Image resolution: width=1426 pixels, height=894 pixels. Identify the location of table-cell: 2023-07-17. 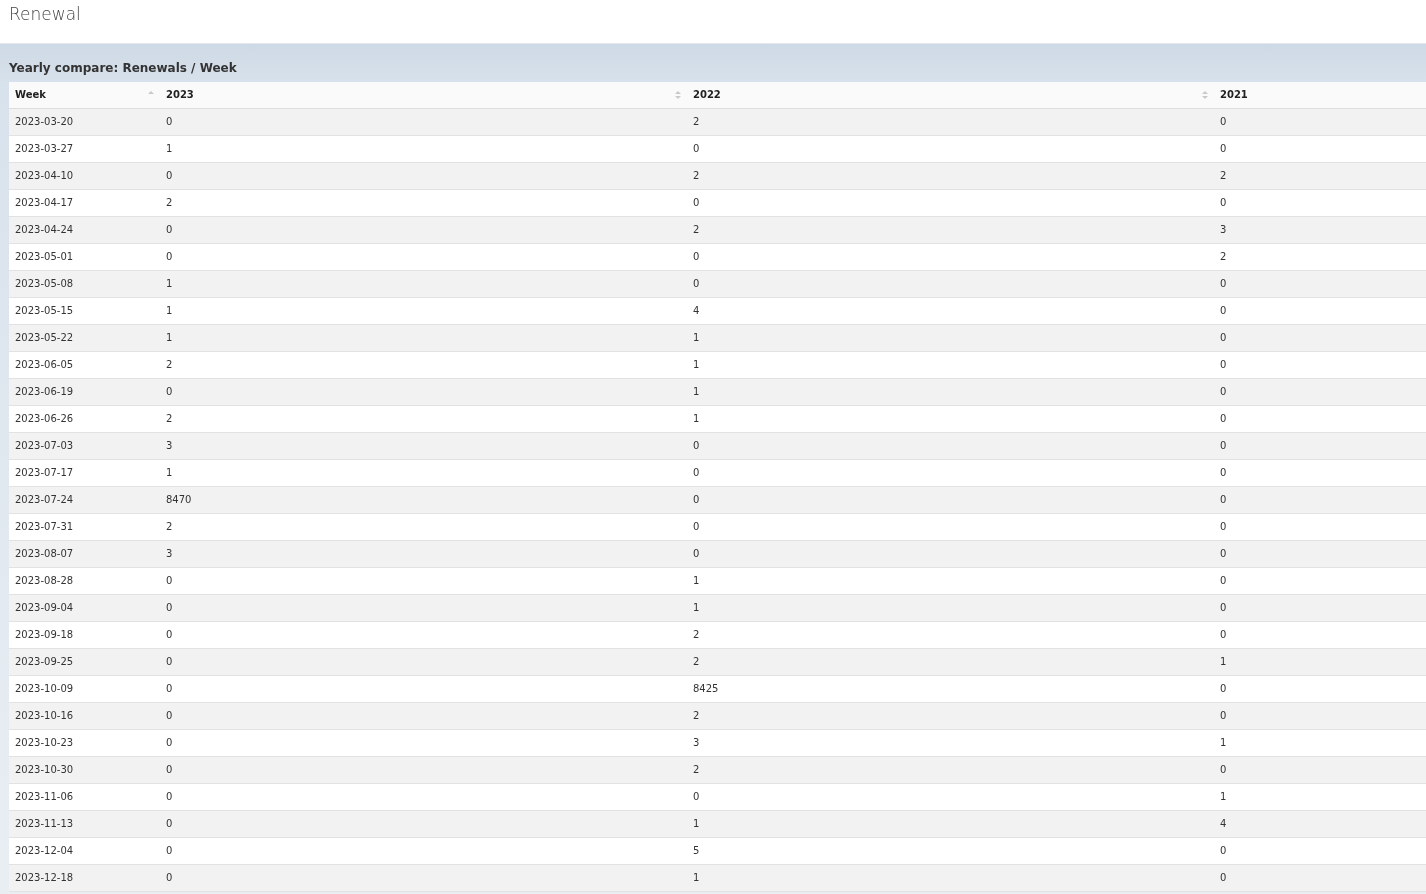
(84, 472).